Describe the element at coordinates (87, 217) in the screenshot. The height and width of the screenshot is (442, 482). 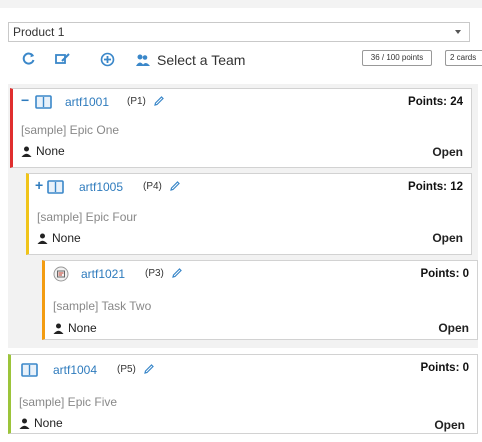
I see `card-title: [sample] Epic Four` at that location.